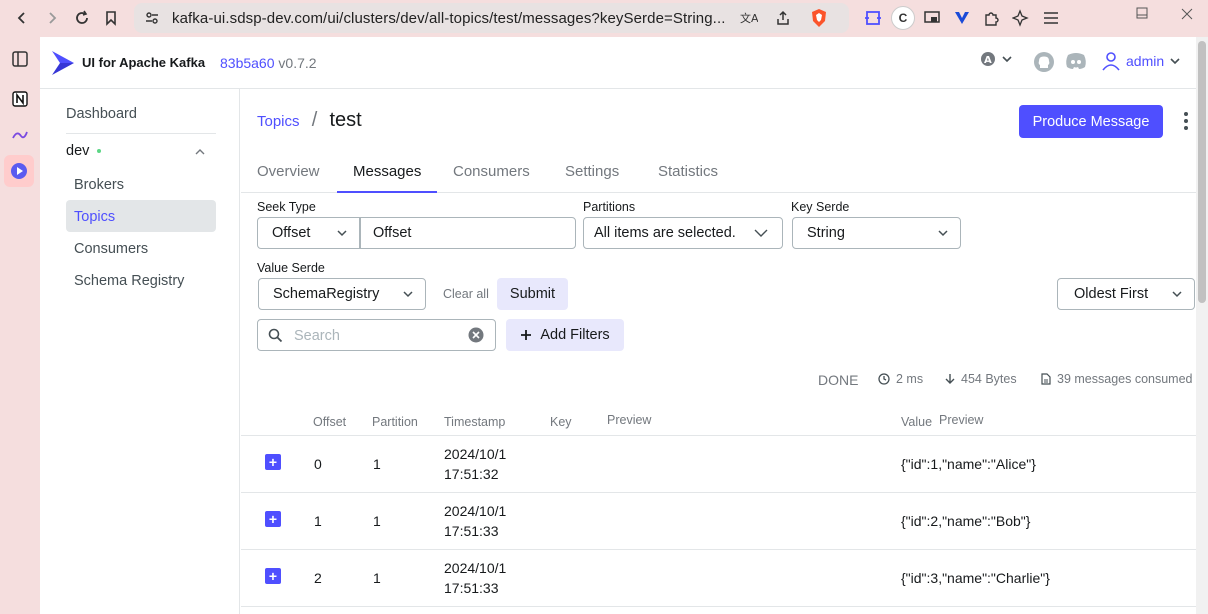 The width and height of the screenshot is (1208, 614). I want to click on sort-order-select: Oldest First, so click(1126, 294).